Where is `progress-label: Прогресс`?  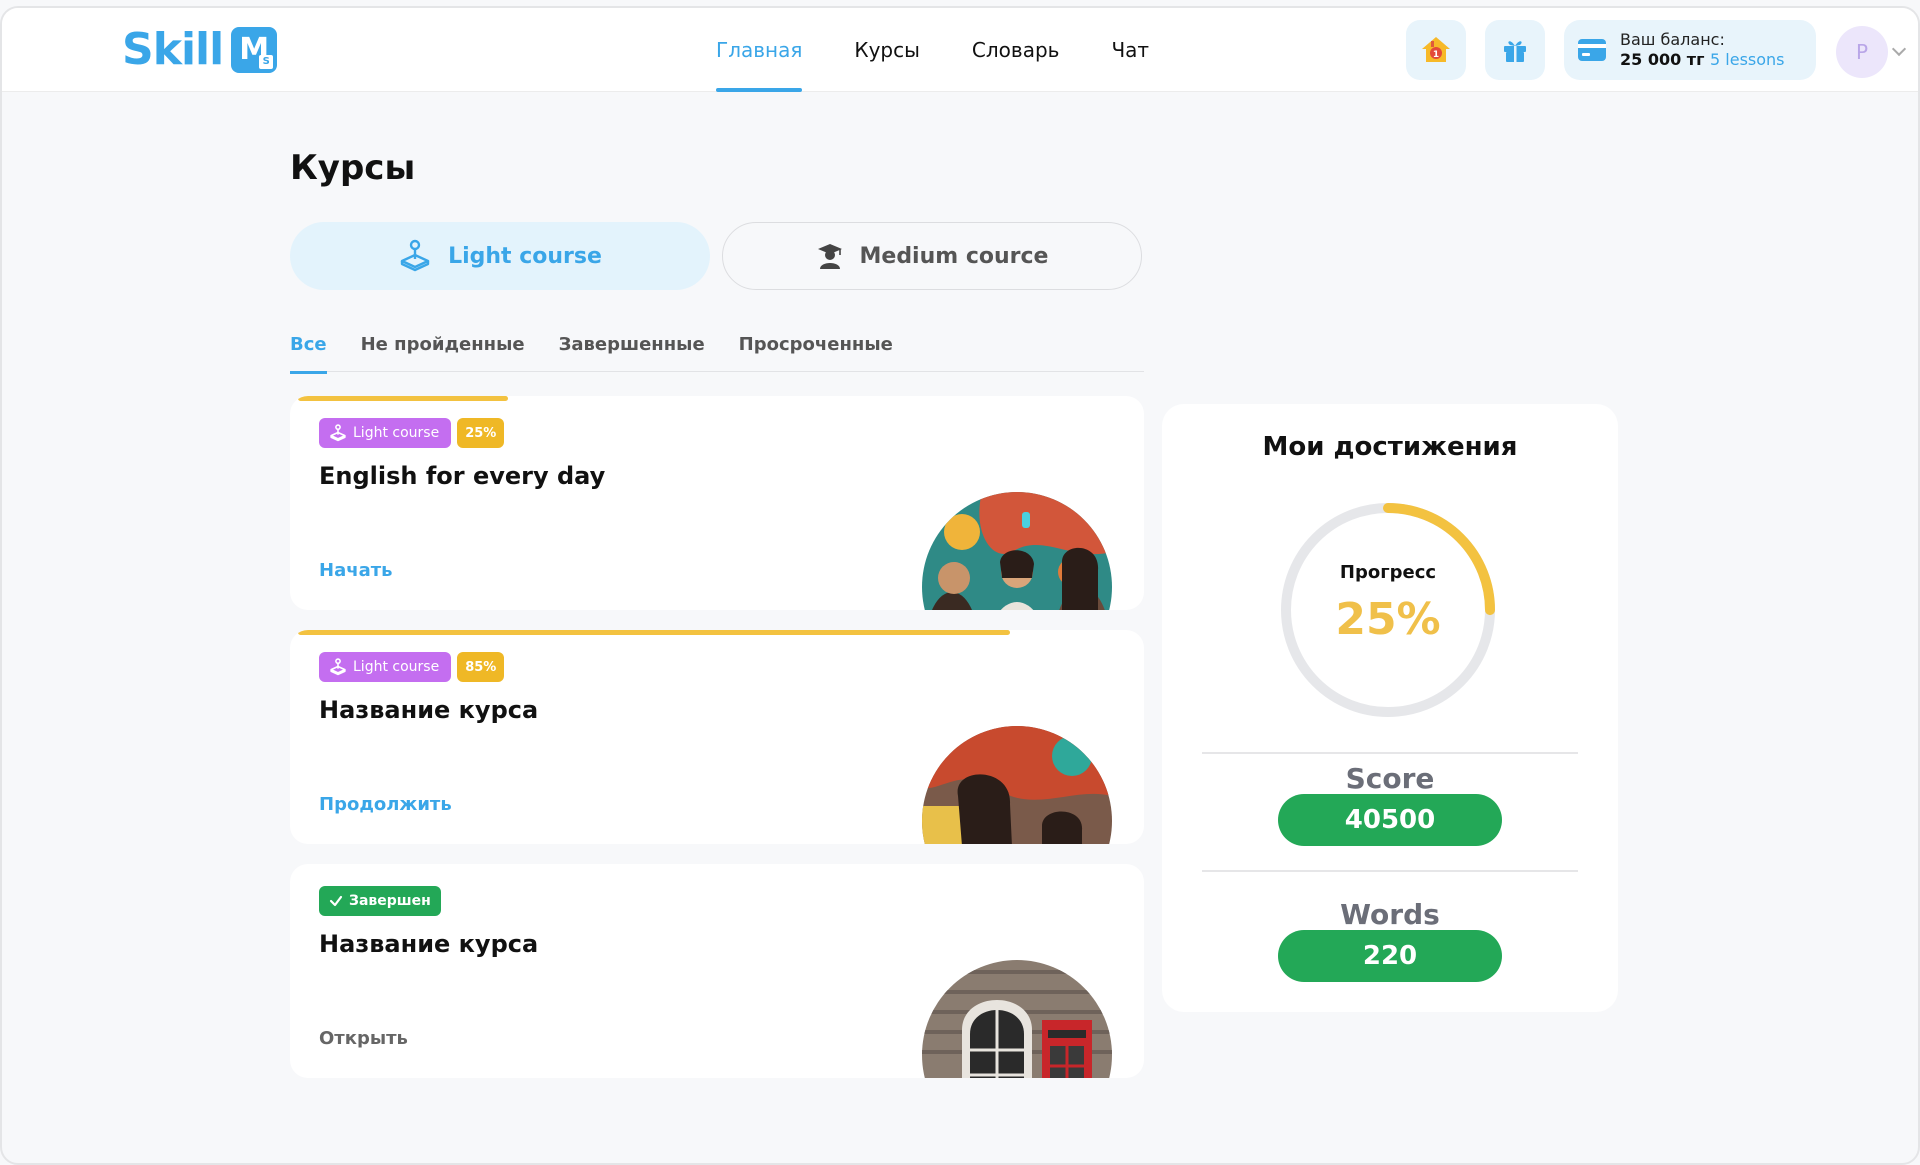
progress-label: Прогресс is located at coordinates (1388, 572).